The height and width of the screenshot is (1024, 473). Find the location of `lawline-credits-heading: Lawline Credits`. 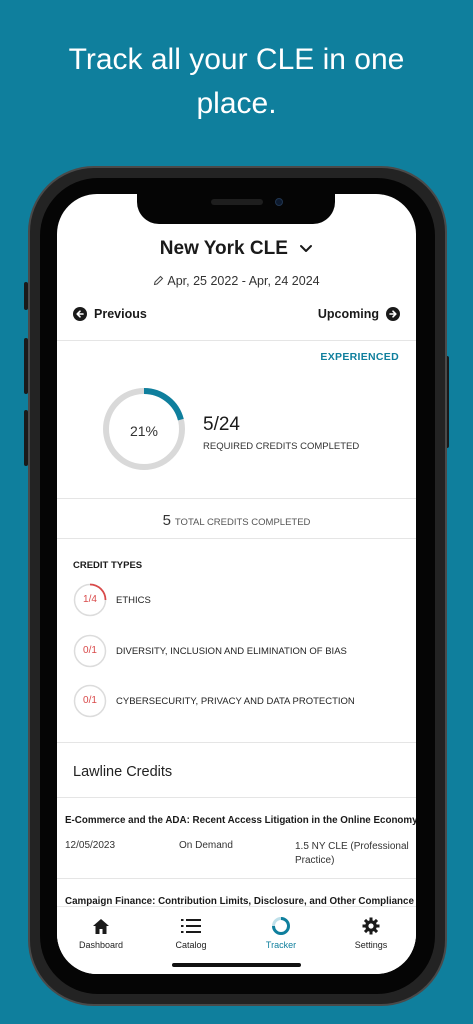

lawline-credits-heading: Lawline Credits is located at coordinates (123, 772).